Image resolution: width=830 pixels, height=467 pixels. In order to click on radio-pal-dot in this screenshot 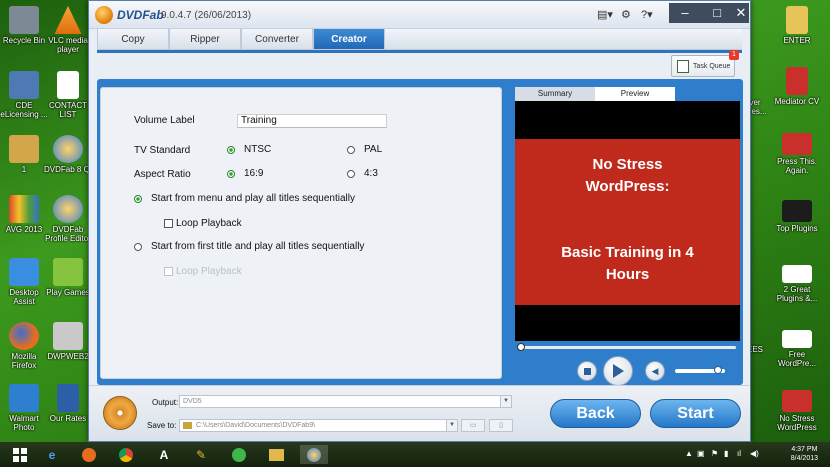, I will do `click(351, 149)`.